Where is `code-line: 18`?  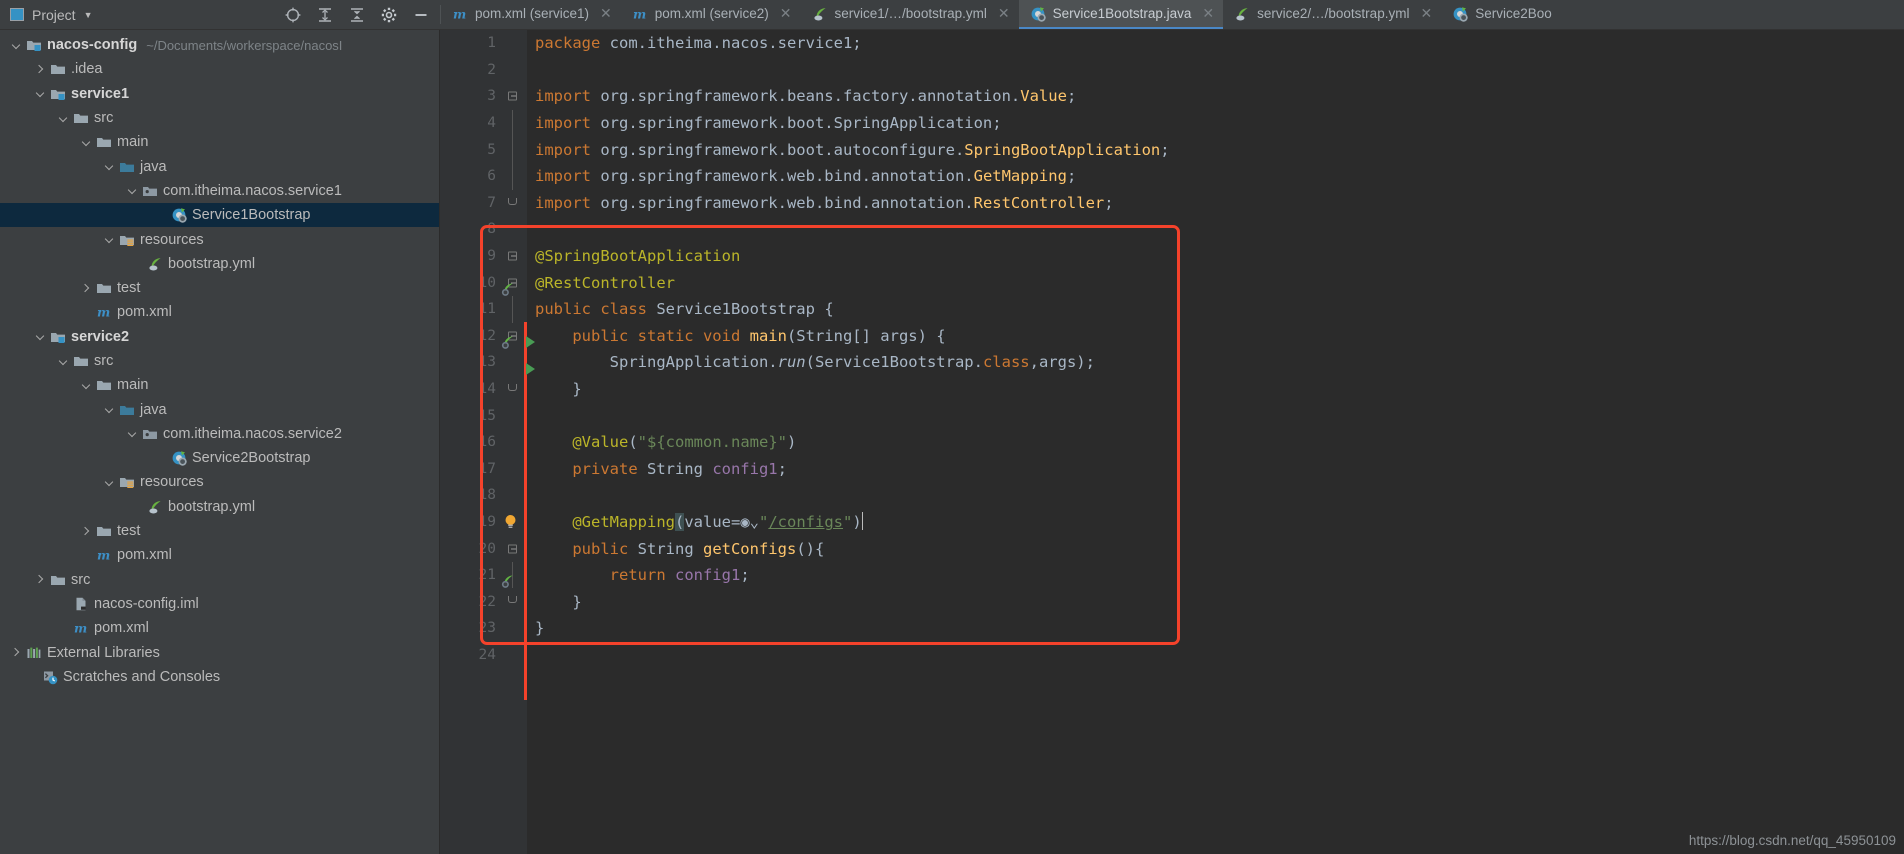 code-line: 18 is located at coordinates (1172, 495).